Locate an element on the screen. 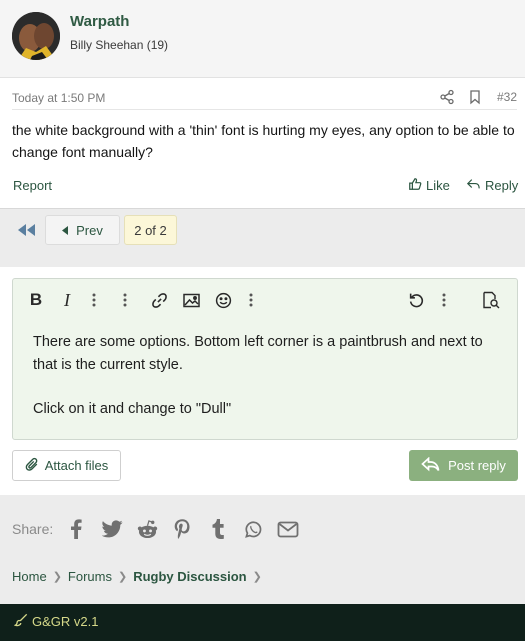 This screenshot has height=641, width=525. page-footer: G&GR v2.1 is located at coordinates (262, 622).